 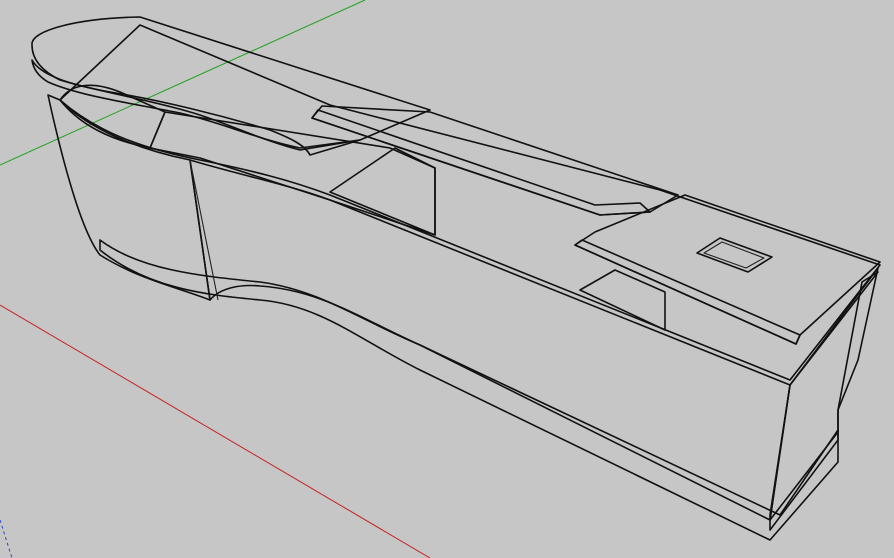 I want to click on right-end-side, so click(x=824, y=394).